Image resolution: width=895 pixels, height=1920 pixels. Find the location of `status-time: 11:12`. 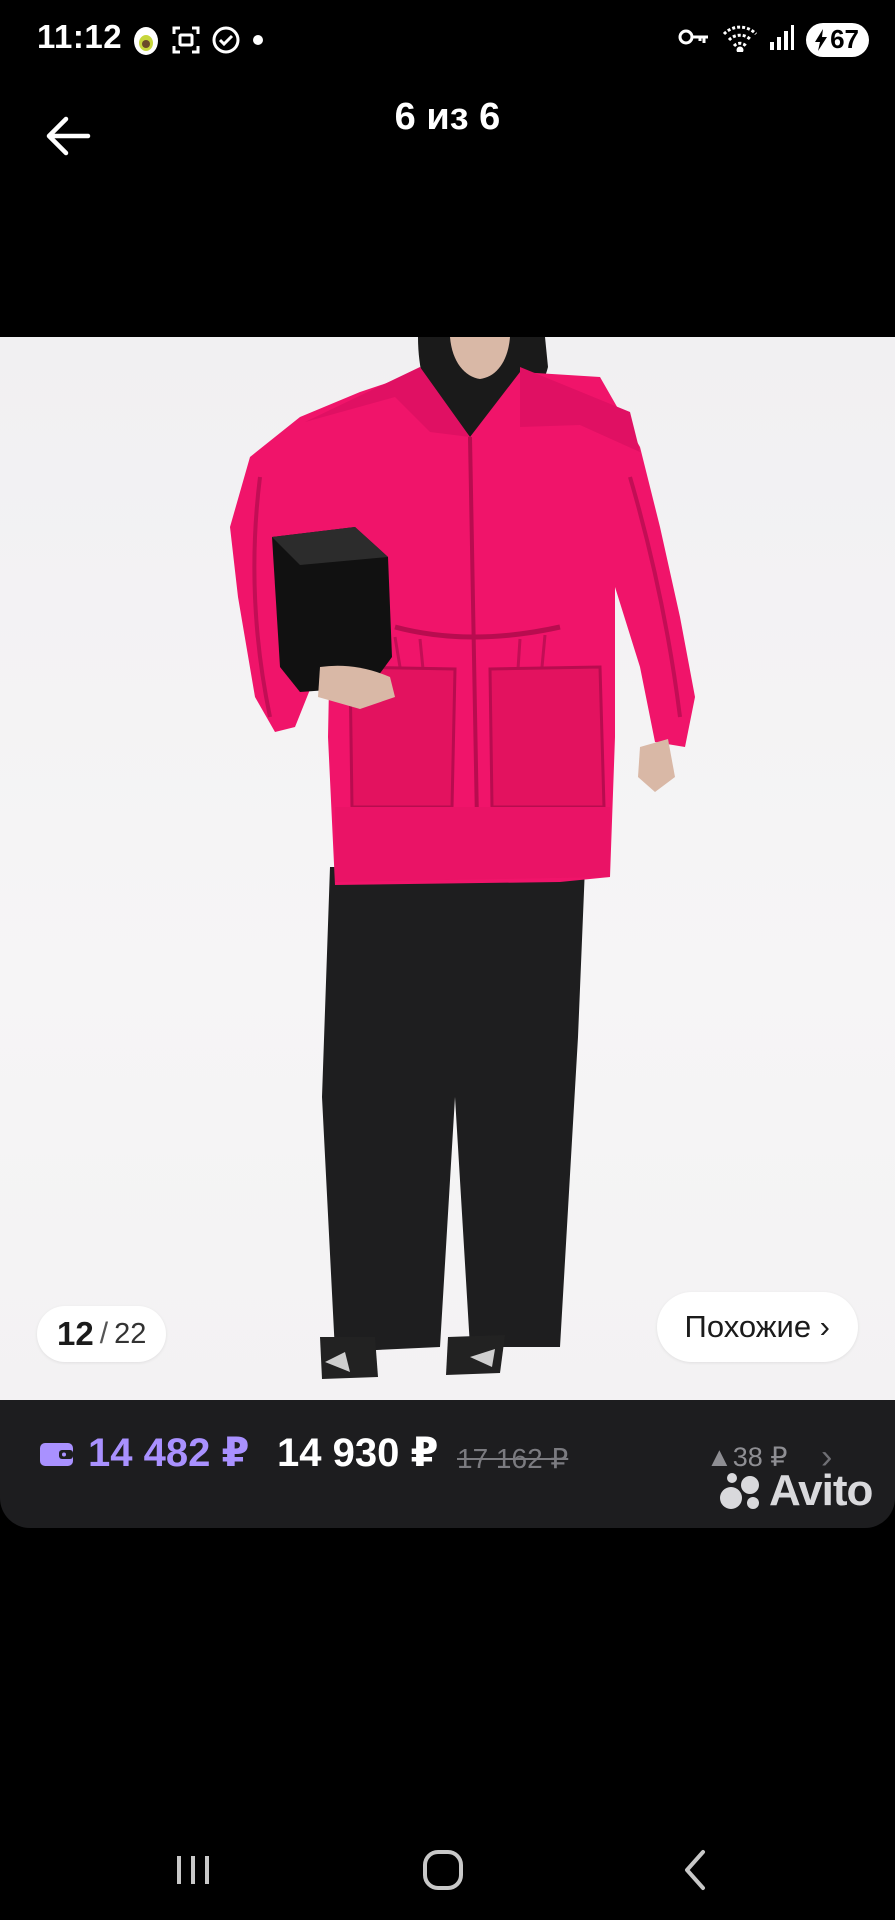

status-time: 11:12 is located at coordinates (80, 36).